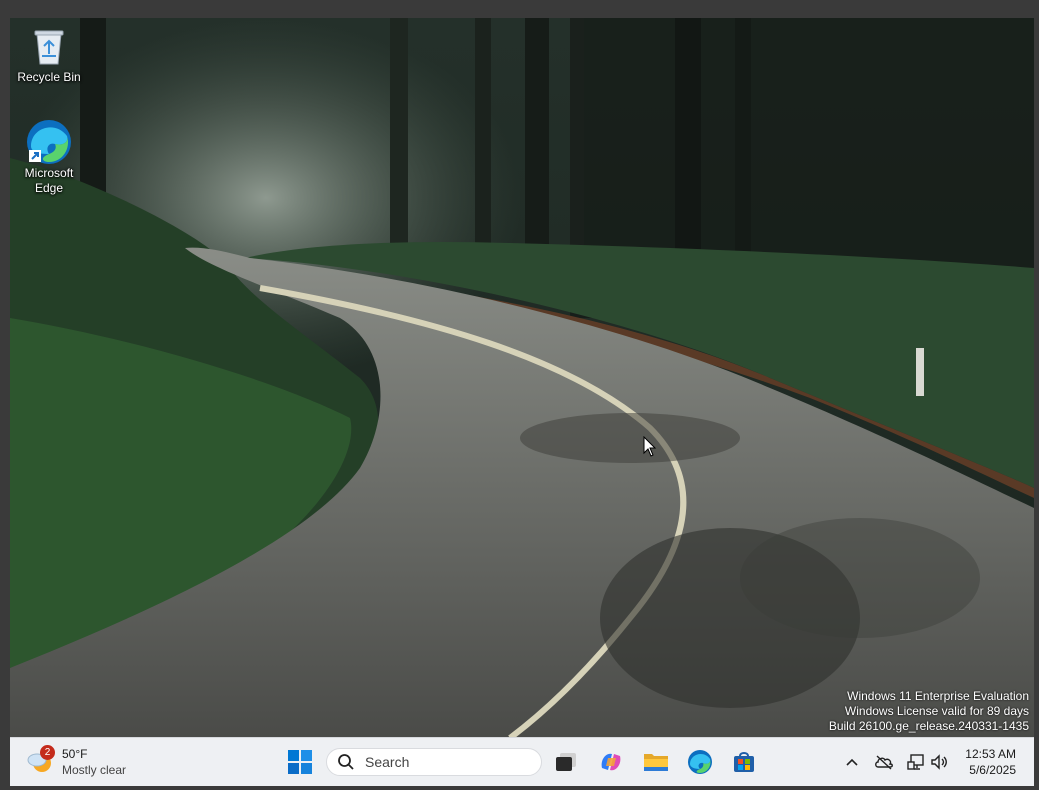  I want to click on system-clock: 12:53 AM 5/6/2025, so click(990, 762).